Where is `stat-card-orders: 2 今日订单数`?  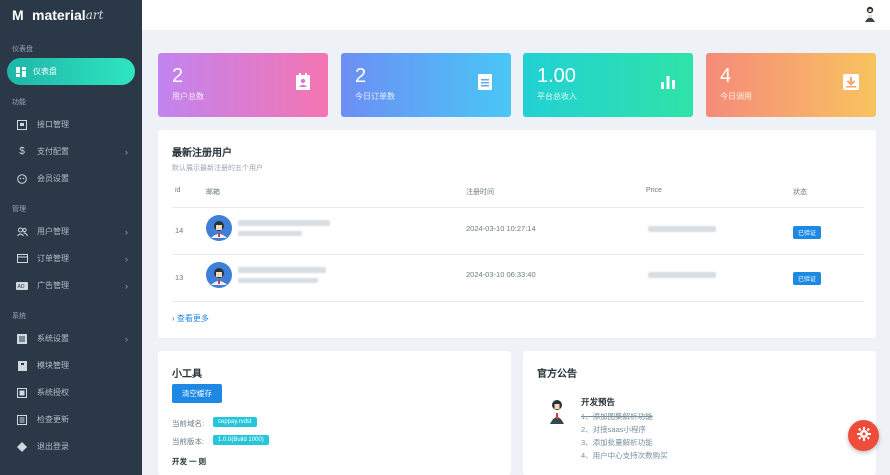
stat-card-orders: 2 今日订单数 is located at coordinates (426, 85).